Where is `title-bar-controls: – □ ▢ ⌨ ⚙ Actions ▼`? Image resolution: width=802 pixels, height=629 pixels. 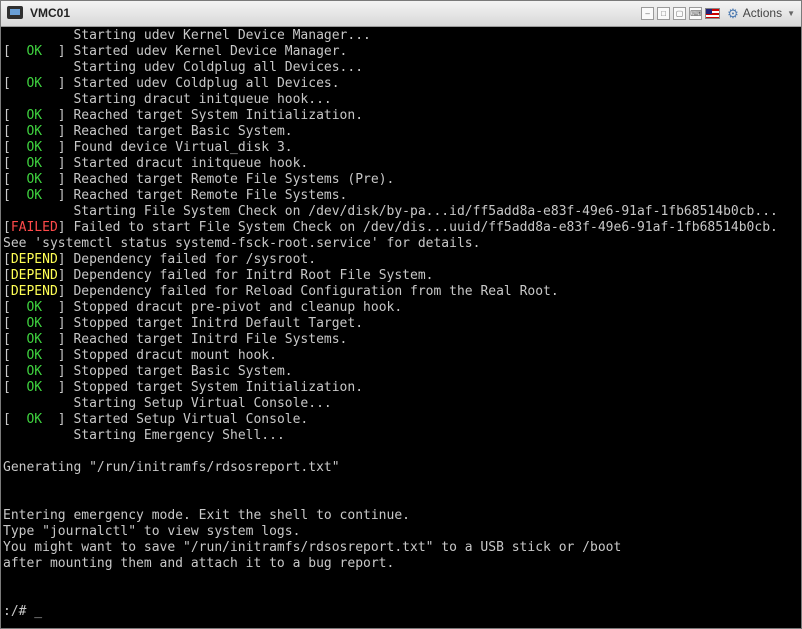
title-bar-controls: – □ ▢ ⌨ ⚙ Actions ▼ is located at coordinates (718, 13).